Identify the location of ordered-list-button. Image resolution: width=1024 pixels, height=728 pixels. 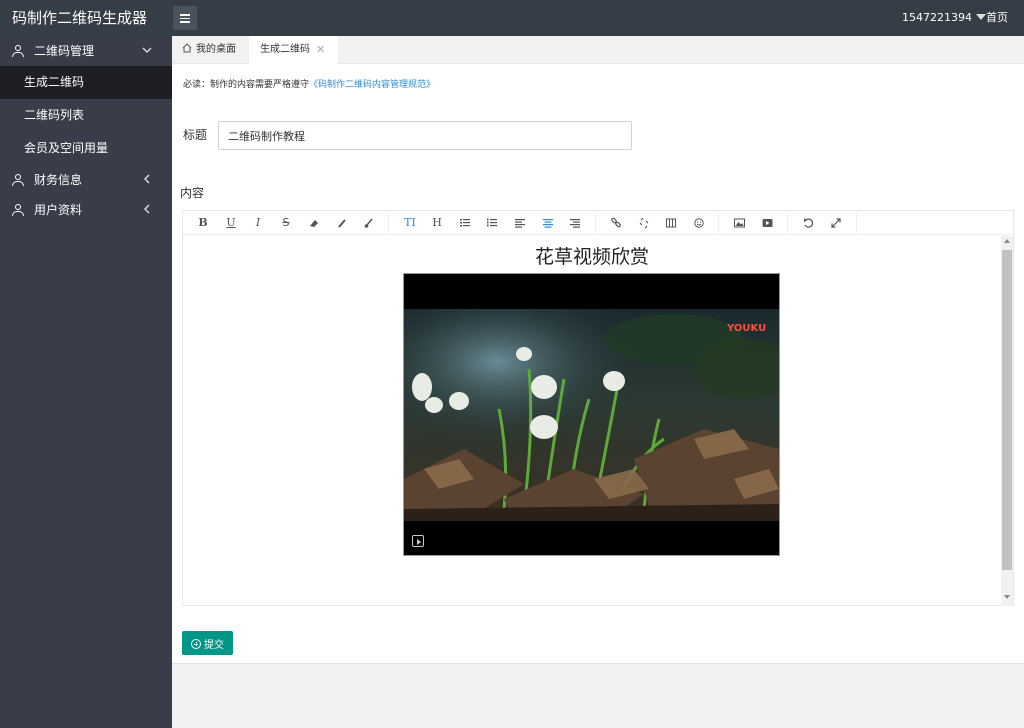
(492, 223).